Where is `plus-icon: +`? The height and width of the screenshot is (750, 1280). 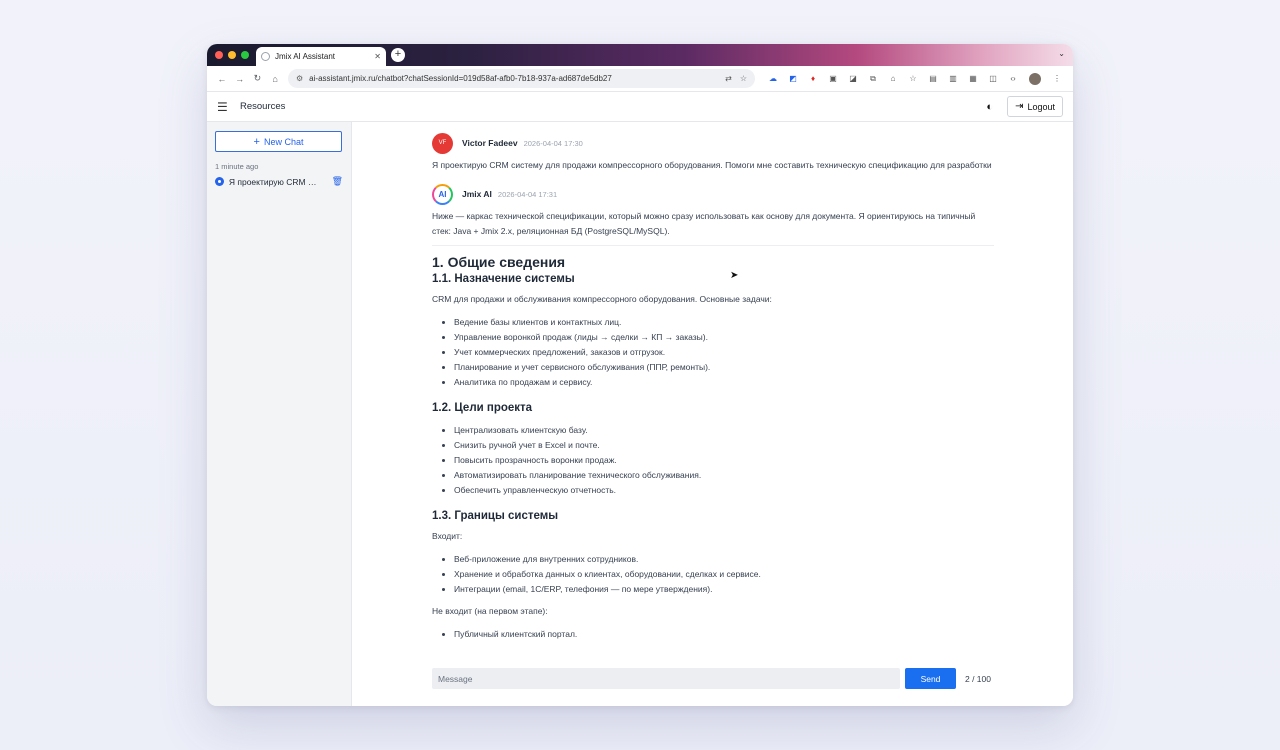 plus-icon: + is located at coordinates (256, 141).